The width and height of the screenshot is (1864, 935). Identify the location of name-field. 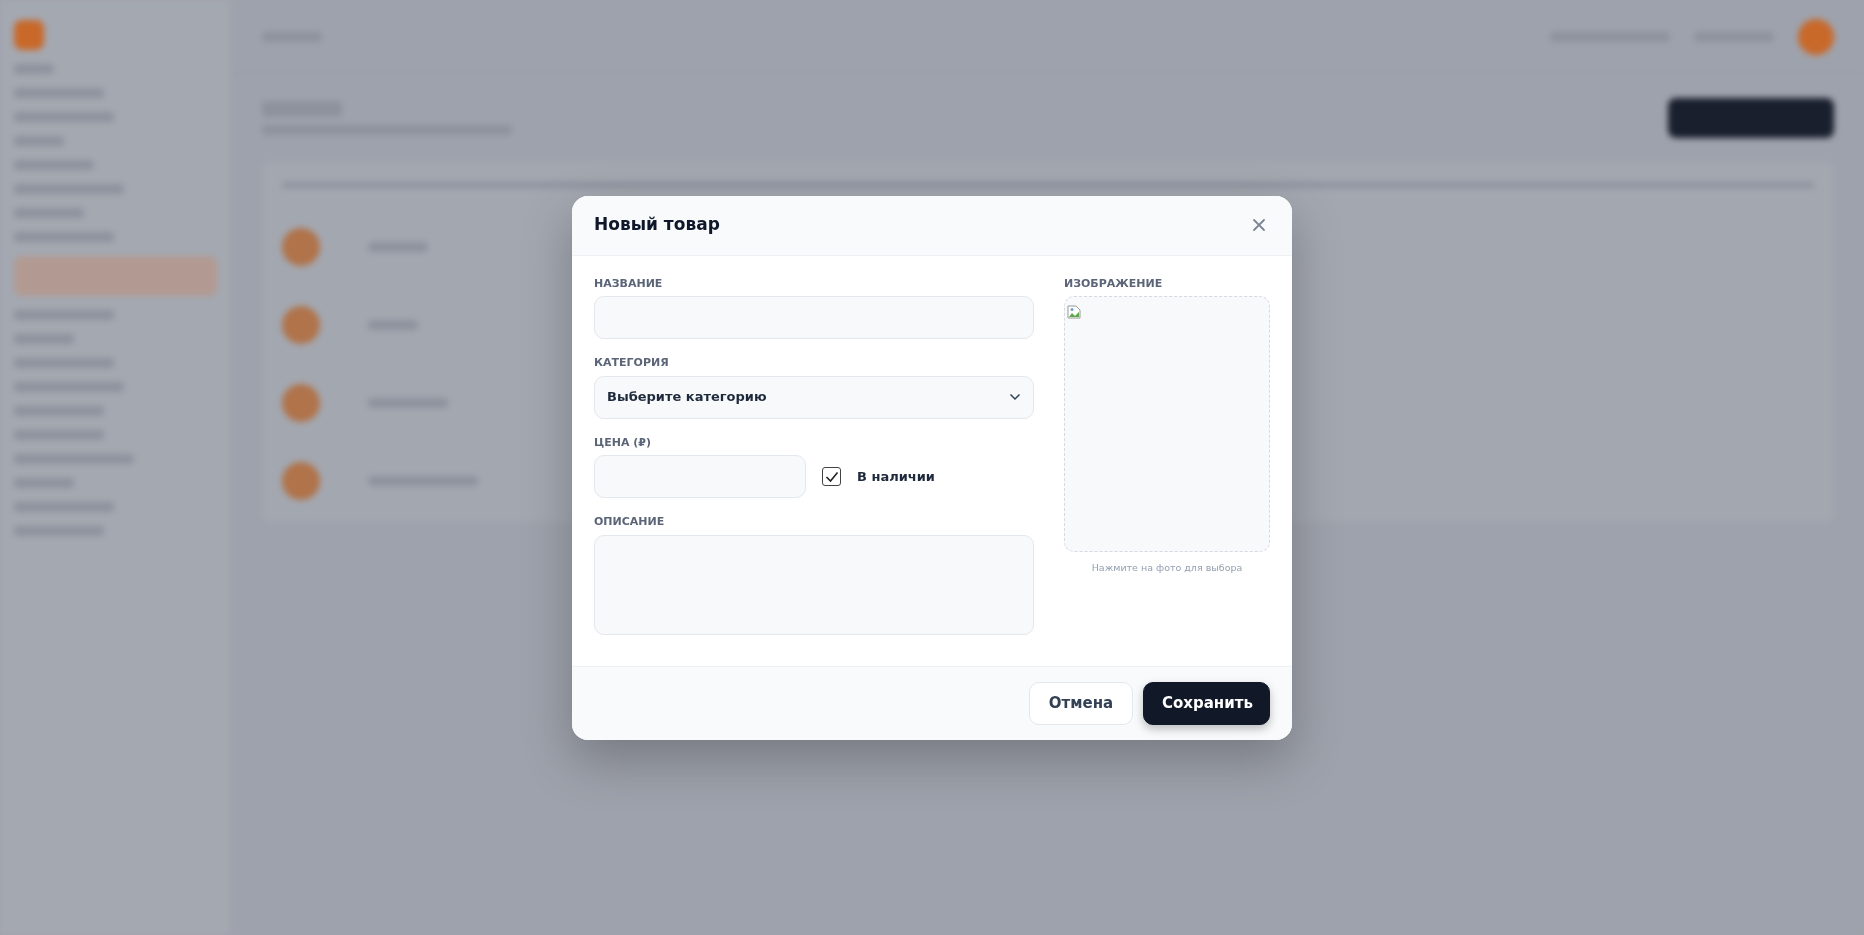
(814, 317).